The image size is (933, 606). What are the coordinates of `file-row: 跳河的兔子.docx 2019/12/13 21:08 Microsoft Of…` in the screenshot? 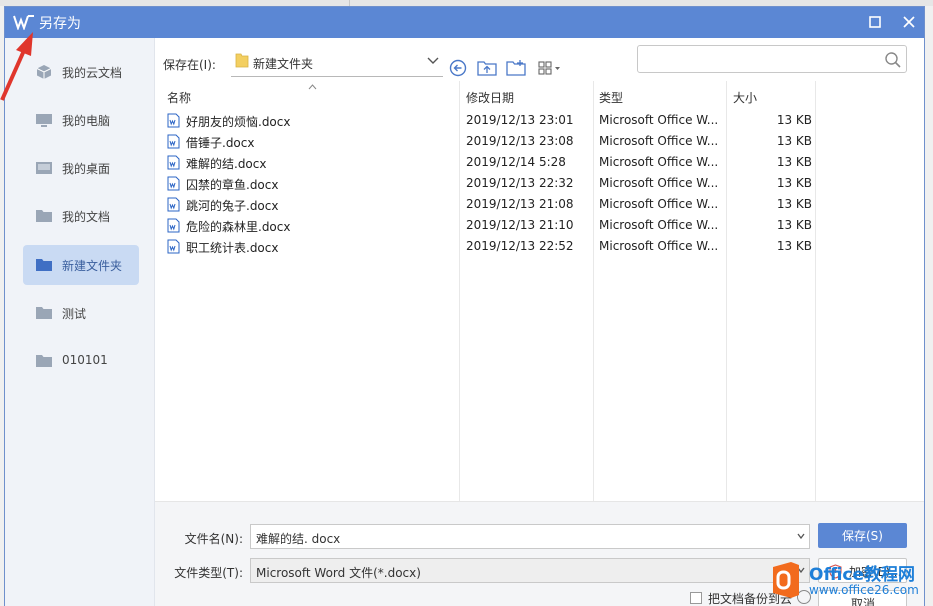 It's located at (541, 204).